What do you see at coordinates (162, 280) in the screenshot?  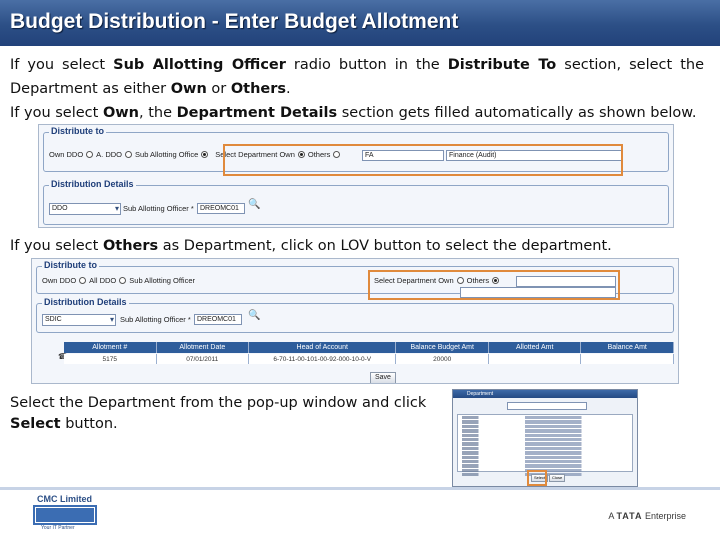 I see `sub-allotting-label-2: Sub Allotting Officer` at bounding box center [162, 280].